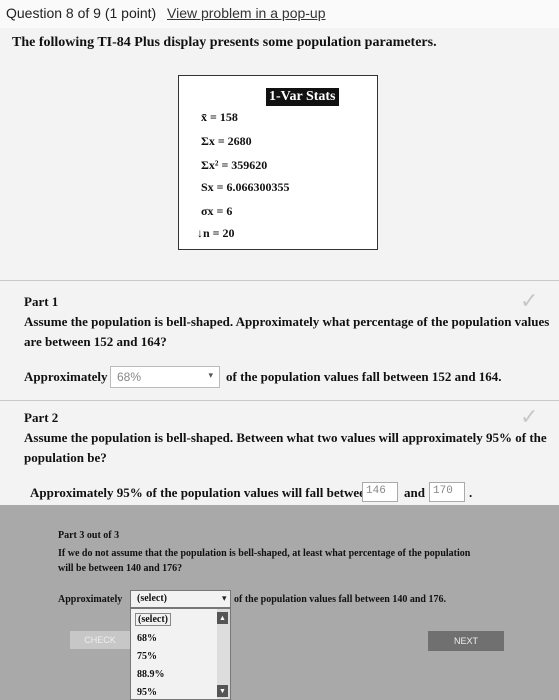 The height and width of the screenshot is (700, 559). What do you see at coordinates (165, 377) in the screenshot?
I see `part1-answer-select: 68% ▾` at bounding box center [165, 377].